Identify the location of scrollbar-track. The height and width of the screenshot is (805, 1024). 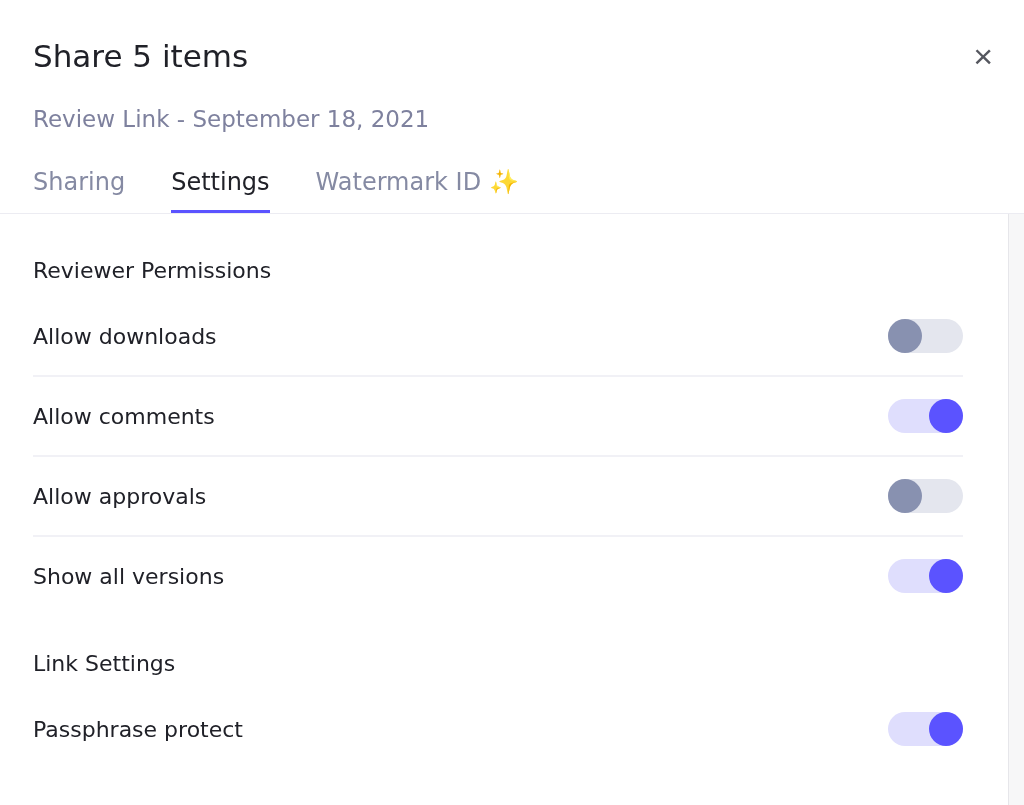
(1016, 509).